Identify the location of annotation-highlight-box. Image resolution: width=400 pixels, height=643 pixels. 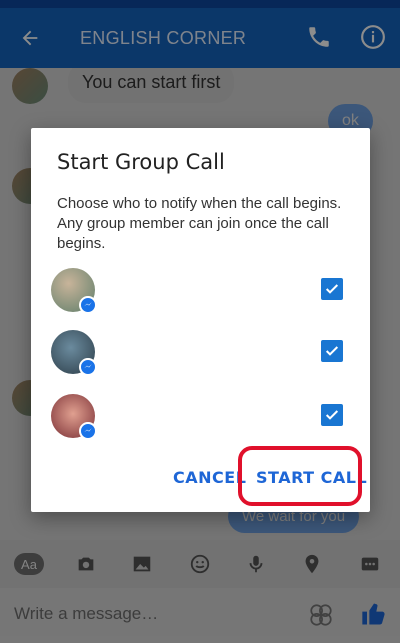
(300, 476).